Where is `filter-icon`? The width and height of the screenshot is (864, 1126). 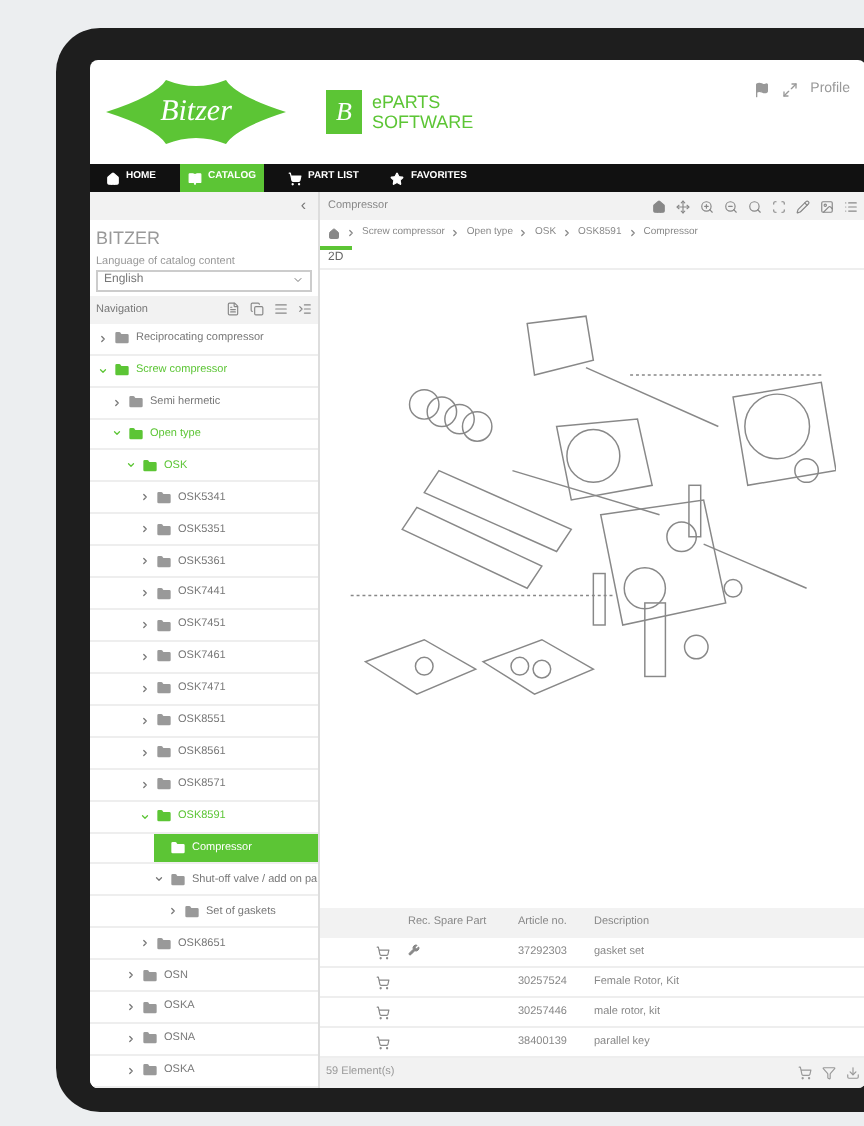 filter-icon is located at coordinates (829, 1073).